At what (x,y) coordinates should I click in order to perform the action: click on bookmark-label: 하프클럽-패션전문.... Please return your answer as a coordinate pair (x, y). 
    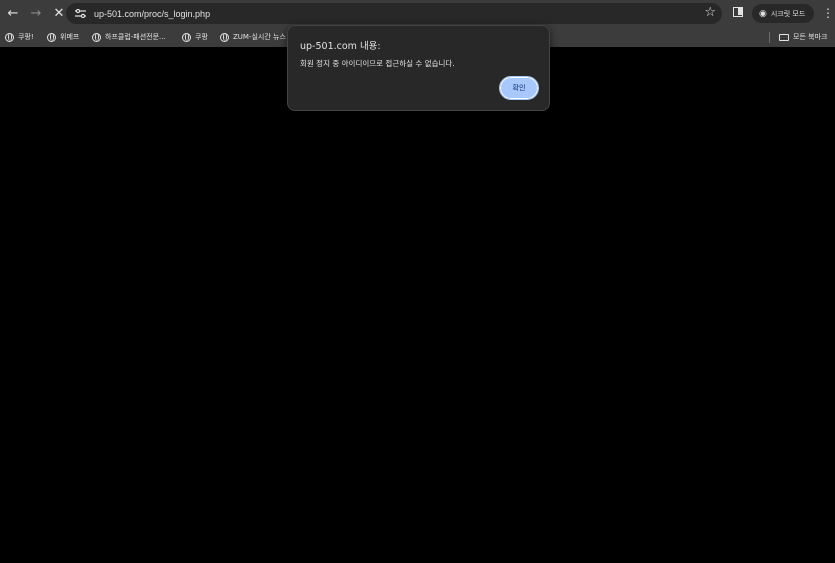
    Looking at the image, I should click on (135, 37).